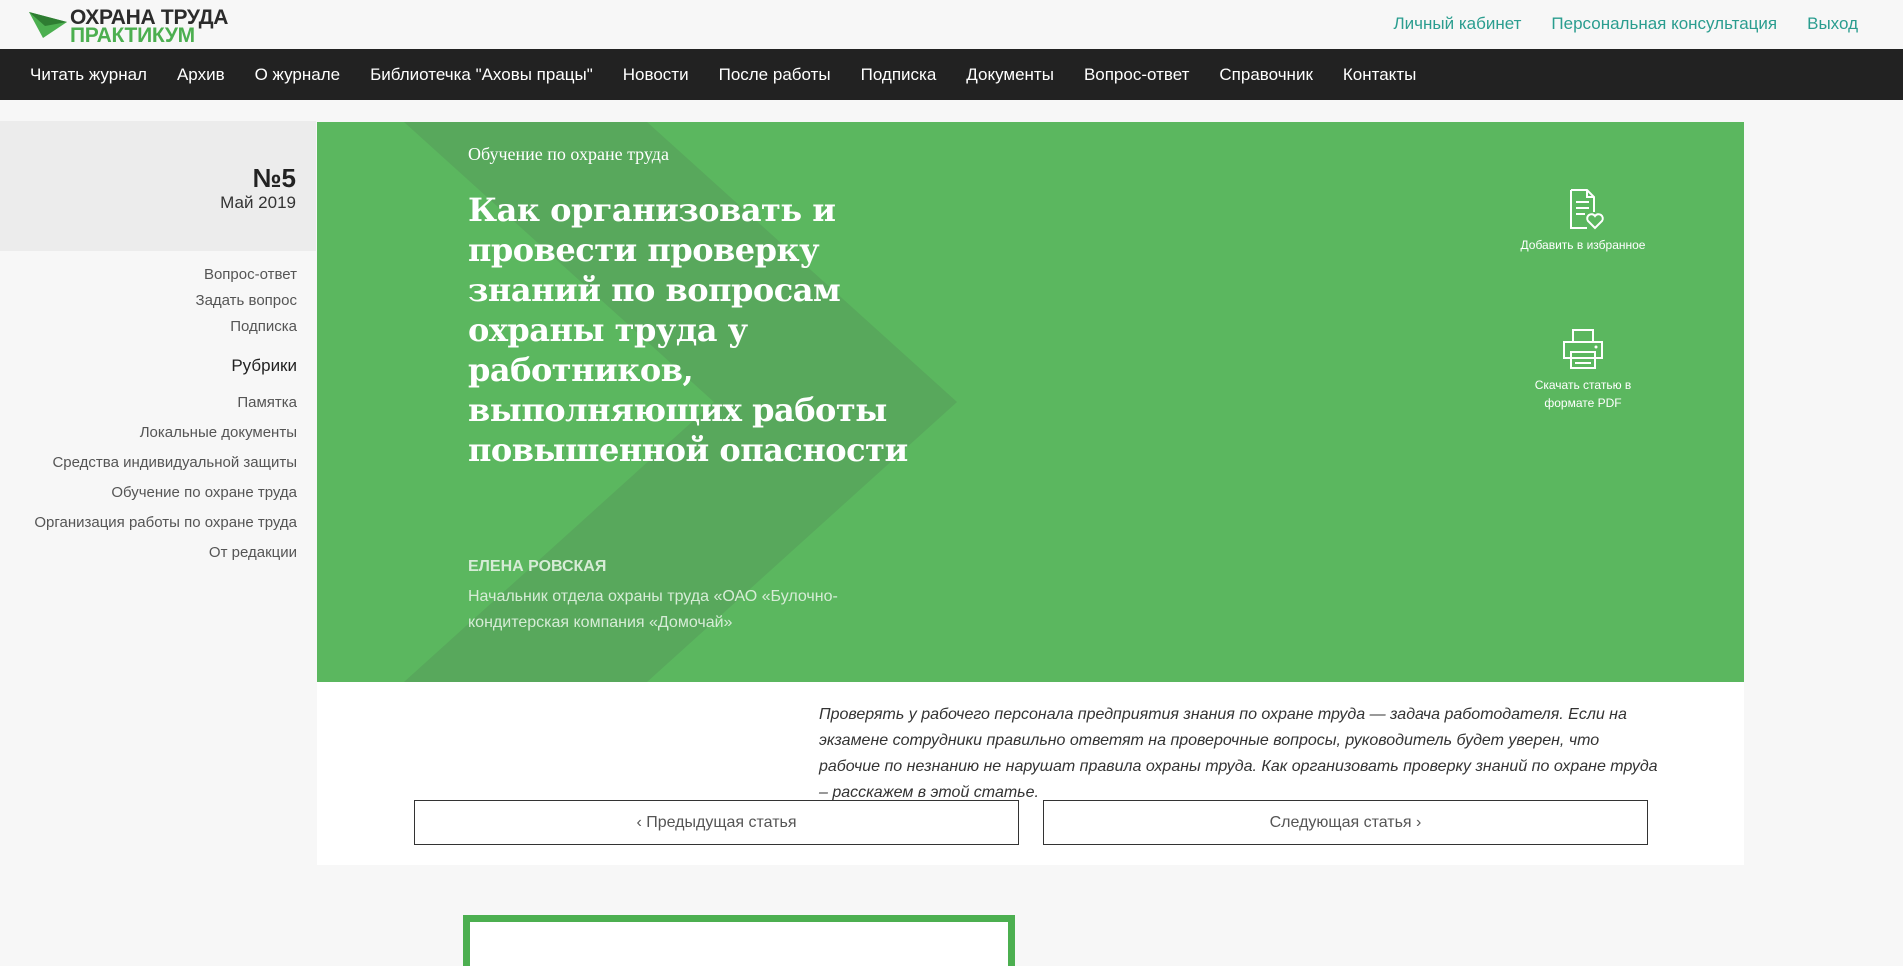  What do you see at coordinates (1379, 75) in the screenshot?
I see `nav-contacts: Контакты` at bounding box center [1379, 75].